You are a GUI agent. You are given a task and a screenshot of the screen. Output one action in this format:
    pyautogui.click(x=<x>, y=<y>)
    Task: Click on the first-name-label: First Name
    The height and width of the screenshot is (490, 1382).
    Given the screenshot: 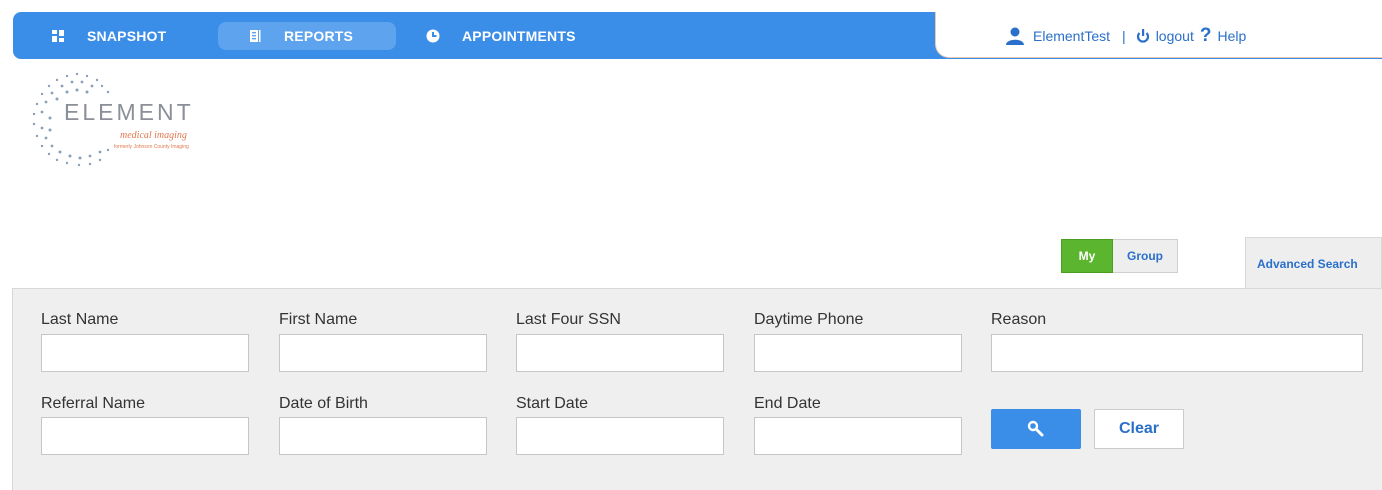 What is the action you would take?
    pyautogui.click(x=318, y=319)
    